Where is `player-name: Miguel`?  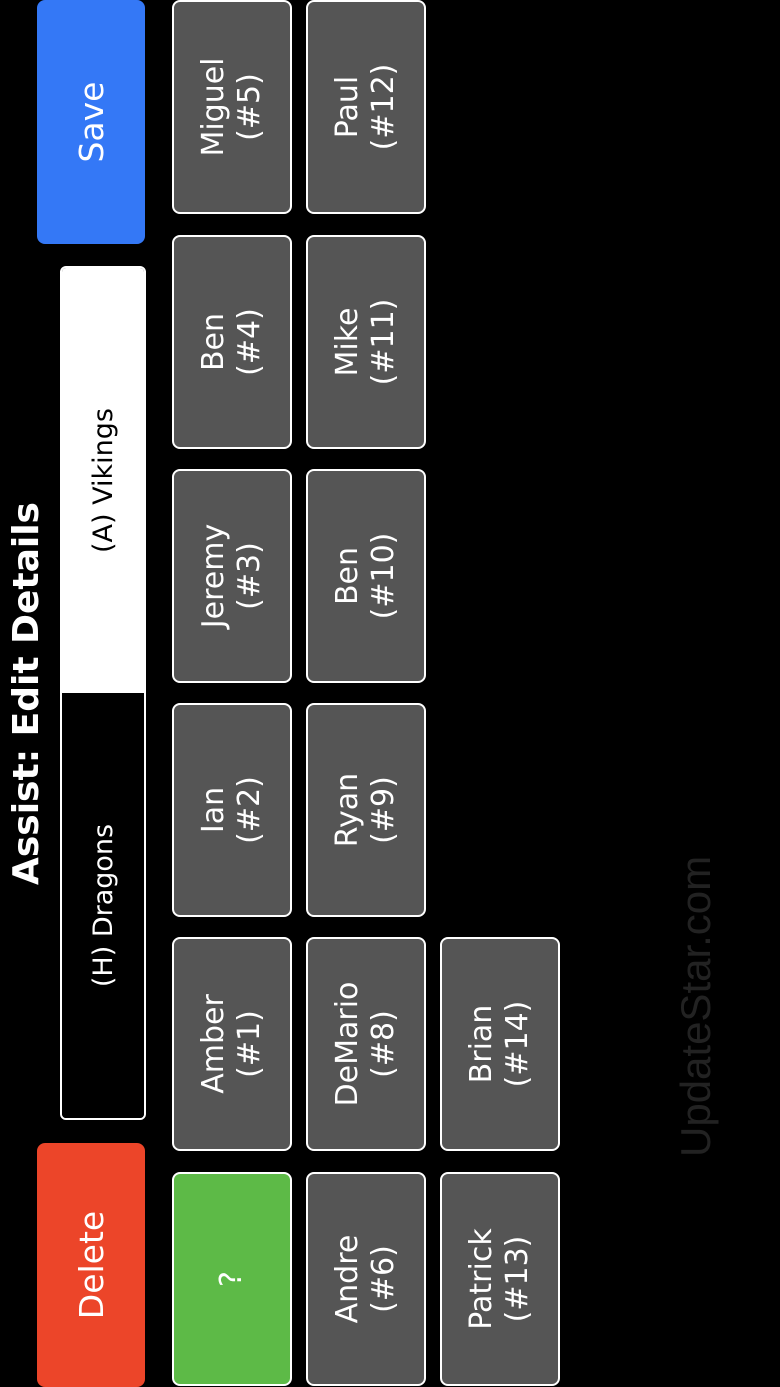
player-name: Miguel is located at coordinates (213, 107).